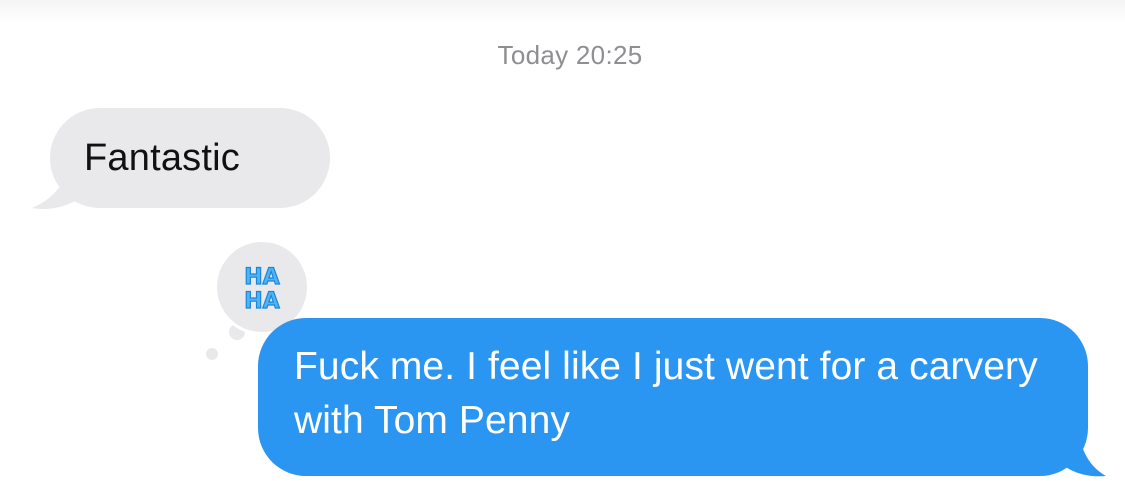 The image size is (1125, 481). What do you see at coordinates (162, 157) in the screenshot?
I see `incoming-message-text: Fantastic` at bounding box center [162, 157].